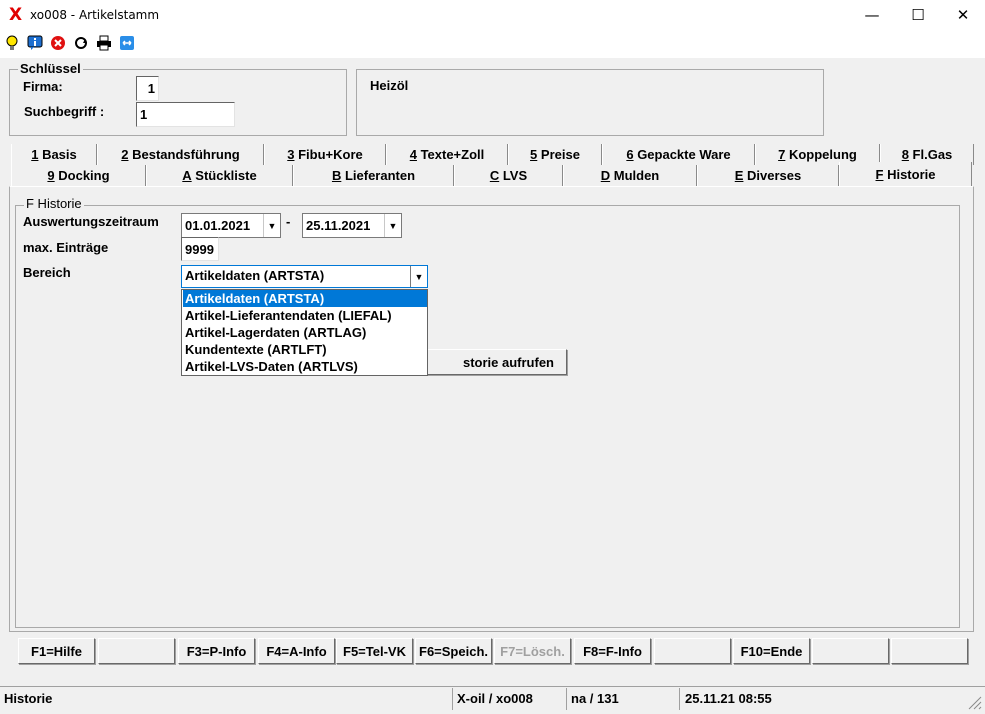 Image resolution: width=985 pixels, height=714 pixels. Describe the element at coordinates (336, 175) in the screenshot. I see `tab-key: B` at that location.